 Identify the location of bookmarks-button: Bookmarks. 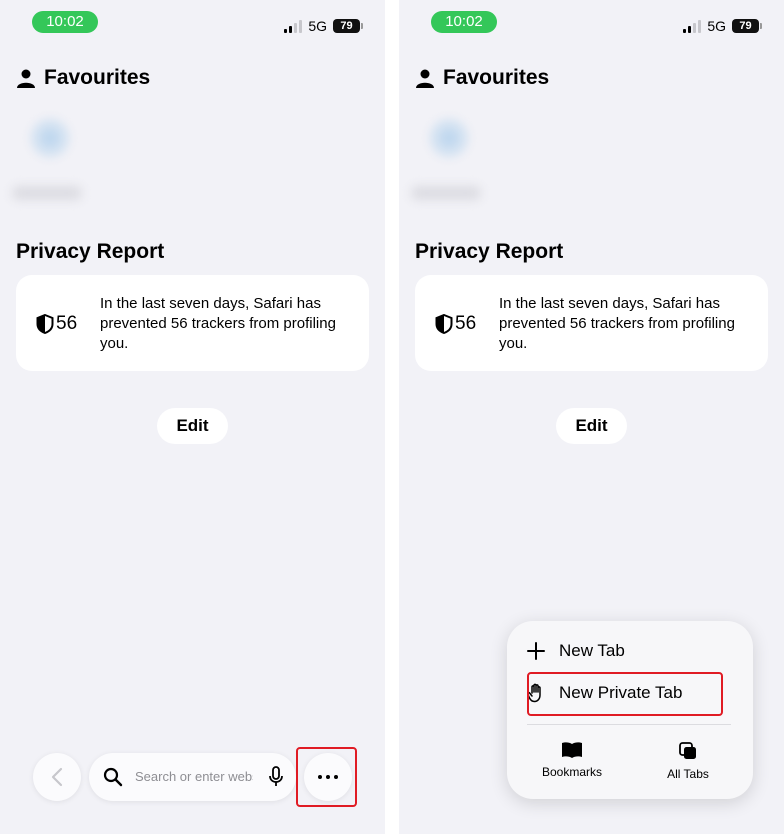
(572, 760).